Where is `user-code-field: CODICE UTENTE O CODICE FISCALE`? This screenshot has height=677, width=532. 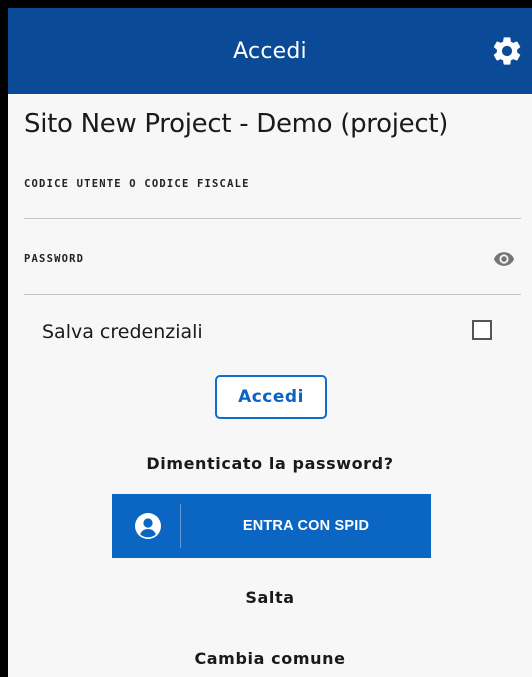 user-code-field: CODICE UTENTE O CODICE FISCALE is located at coordinates (272, 198).